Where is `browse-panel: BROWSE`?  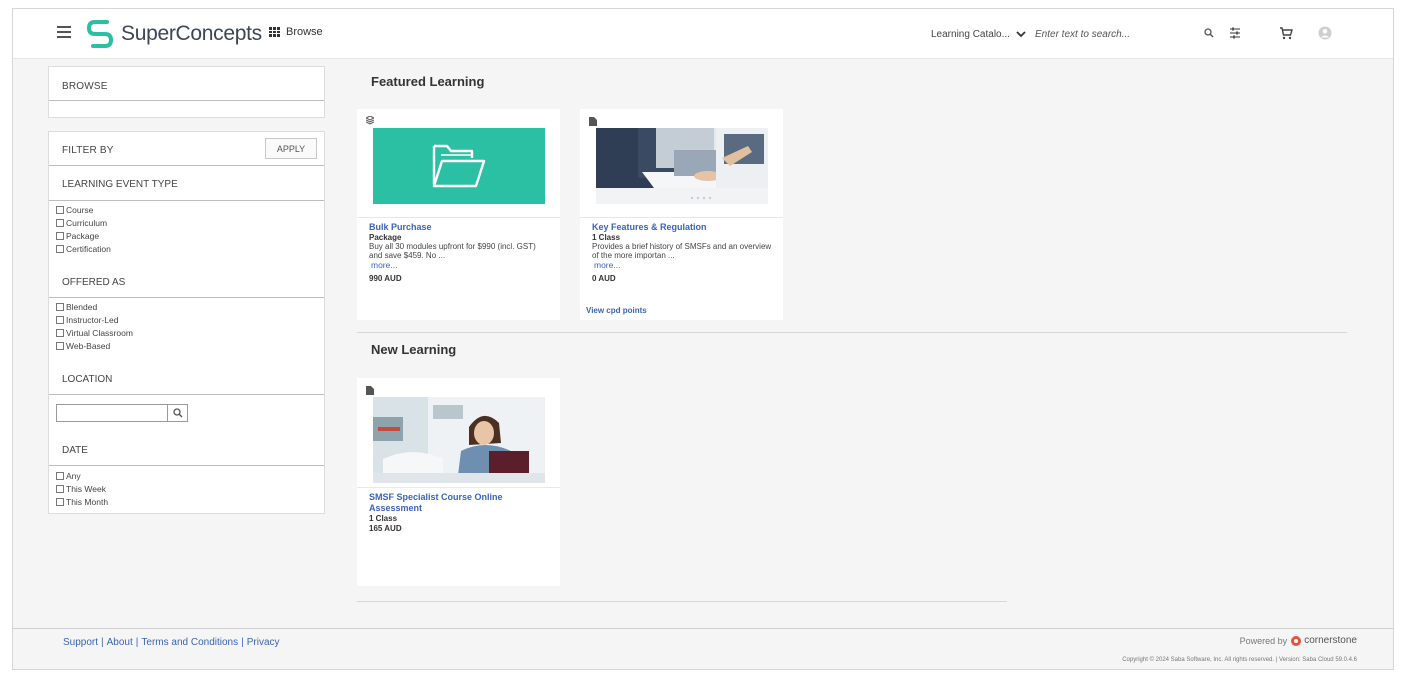 browse-panel: BROWSE is located at coordinates (186, 92).